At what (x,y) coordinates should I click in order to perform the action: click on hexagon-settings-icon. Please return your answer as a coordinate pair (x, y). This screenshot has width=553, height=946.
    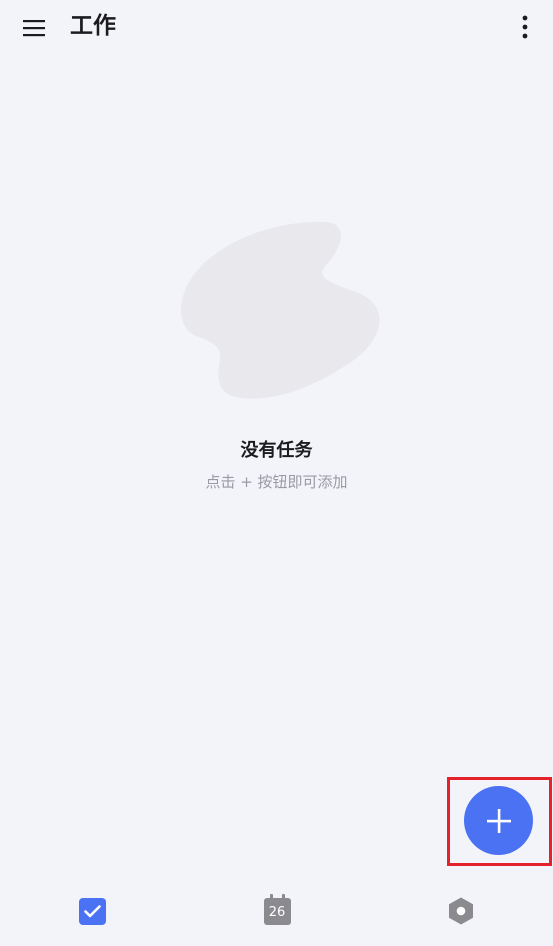
    Looking at the image, I should click on (461, 911).